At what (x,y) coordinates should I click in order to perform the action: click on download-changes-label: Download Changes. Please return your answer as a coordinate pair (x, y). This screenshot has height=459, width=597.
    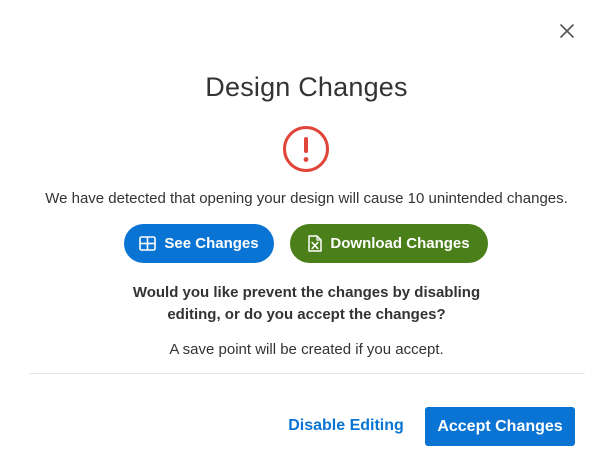
    Looking at the image, I should click on (400, 243).